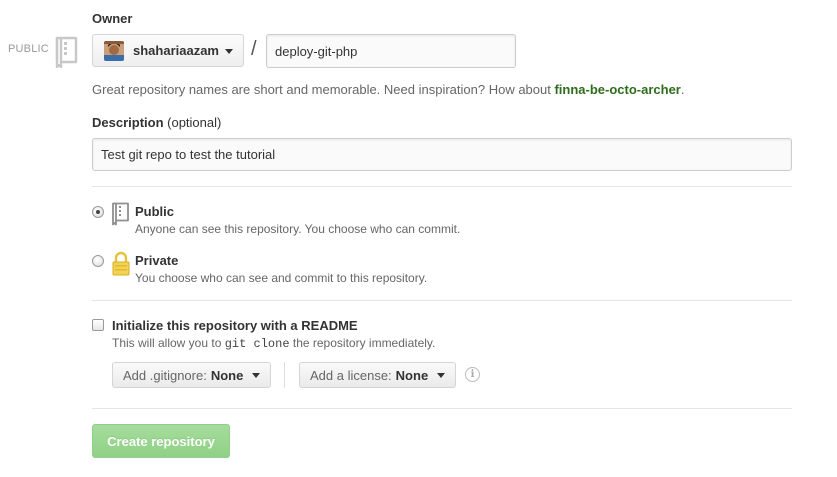  Describe the element at coordinates (351, 375) in the screenshot. I see `license-label: Add a license:` at that location.